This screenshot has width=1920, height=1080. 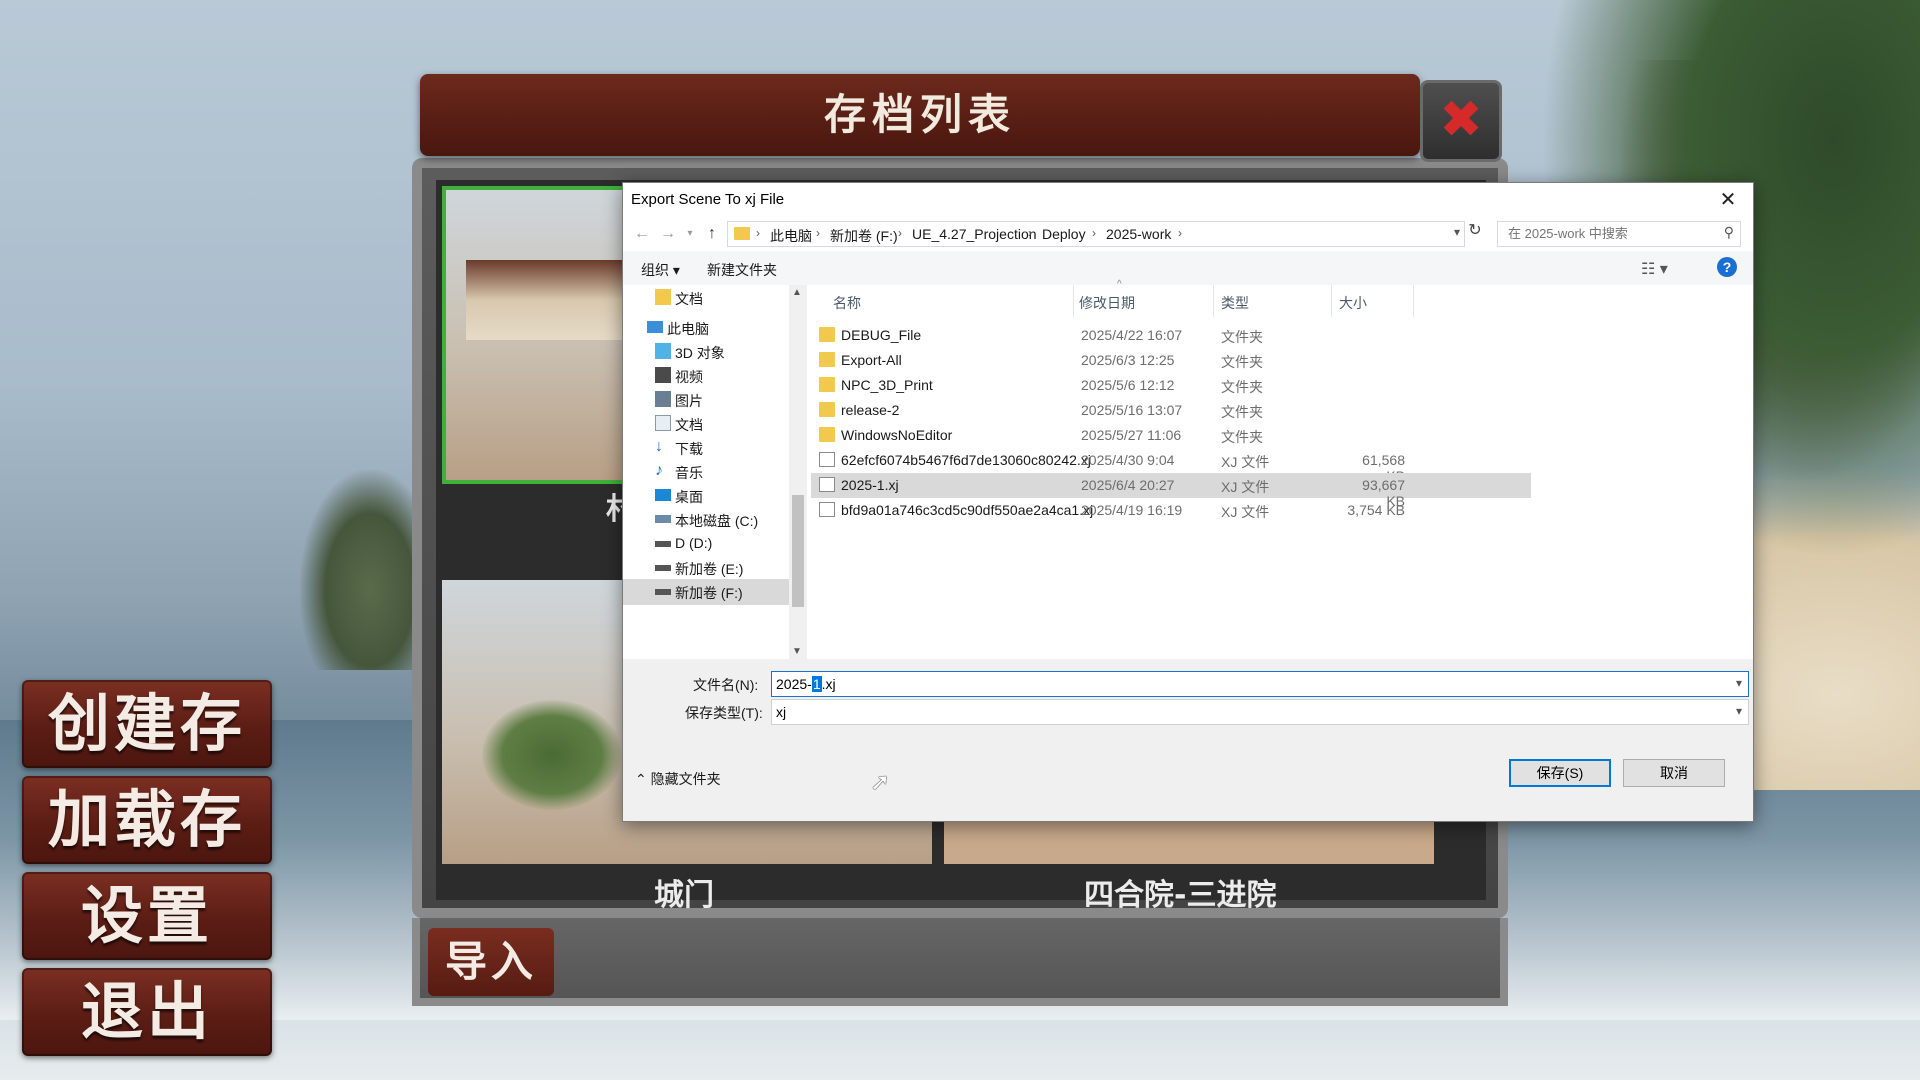 I want to click on file-row-selected: 2025-1.xj 2025/6/4 20:27 XJ 文件 93,667 KB, so click(x=1171, y=491).